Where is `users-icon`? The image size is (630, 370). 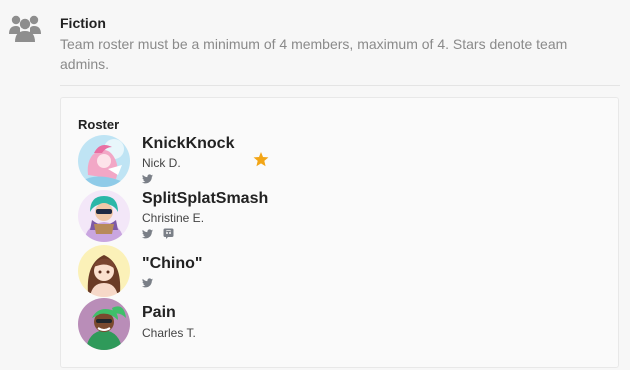 users-icon is located at coordinates (25, 28).